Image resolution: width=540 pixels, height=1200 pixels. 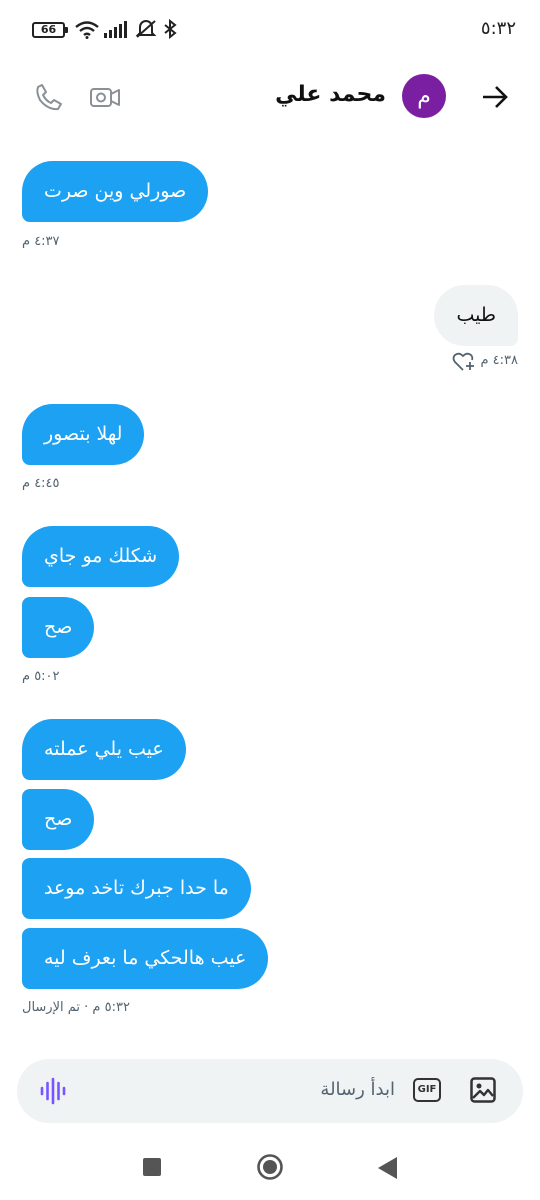 What do you see at coordinates (270, 30) in the screenshot?
I see `status-bar: 66 ٥:٣٢` at bounding box center [270, 30].